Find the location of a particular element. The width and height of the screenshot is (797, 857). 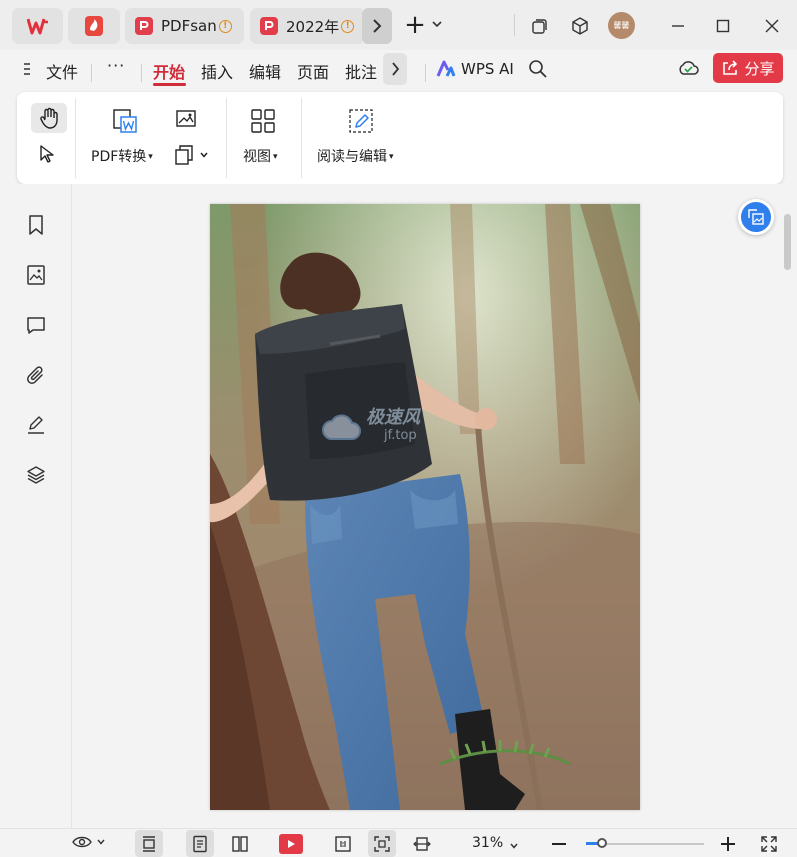

more-convert-dropdown is located at coordinates (191, 155).